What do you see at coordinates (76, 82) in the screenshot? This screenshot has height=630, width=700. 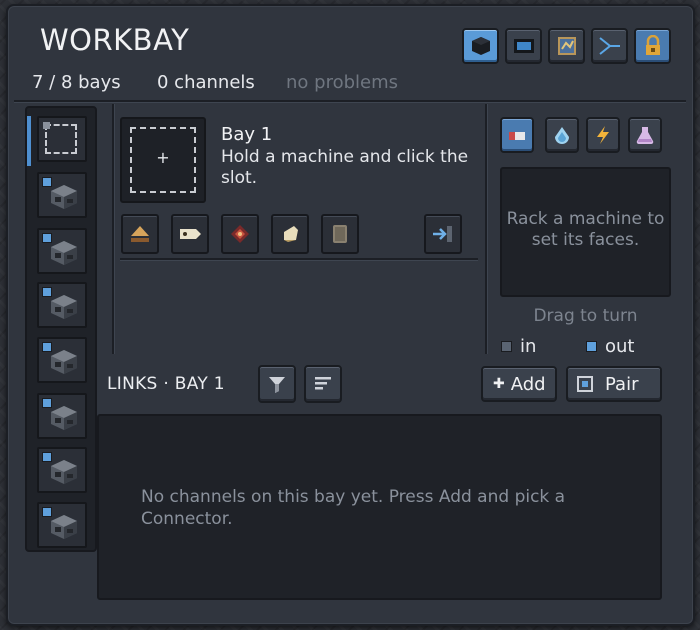 I see `bays-count: 7 / 8 bays` at bounding box center [76, 82].